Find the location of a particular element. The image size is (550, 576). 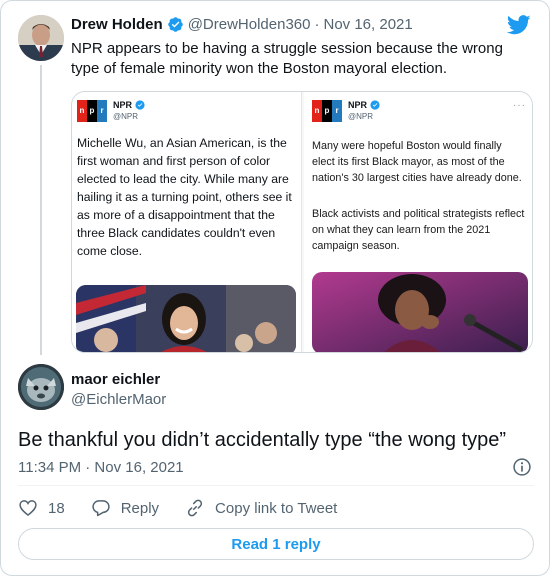

twitter-bird-icon is located at coordinates (519, 25).